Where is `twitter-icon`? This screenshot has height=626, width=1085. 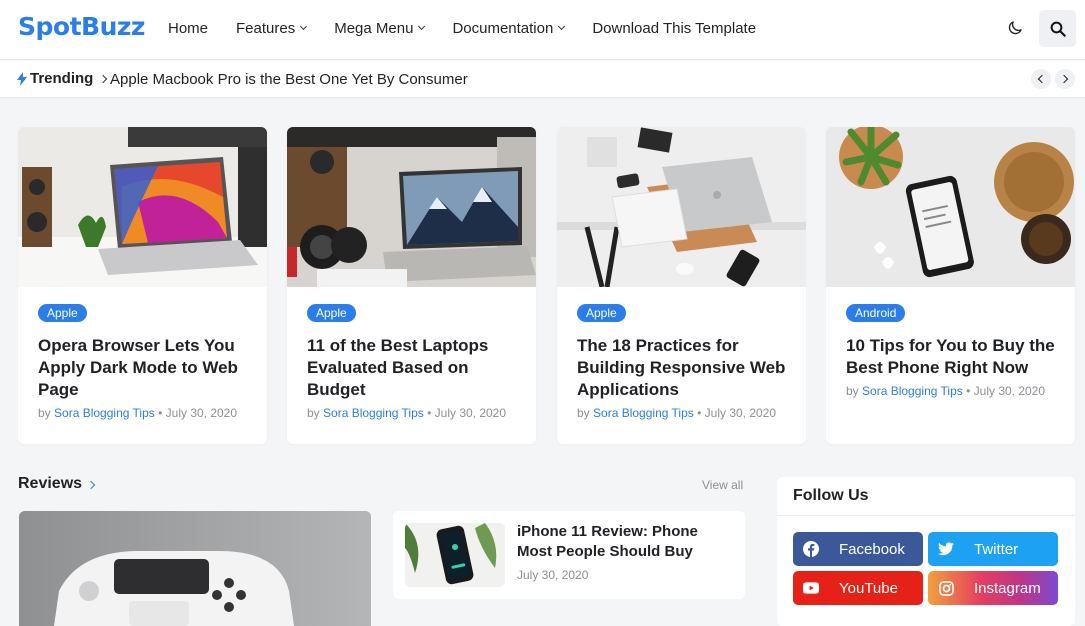
twitter-icon is located at coordinates (946, 549).